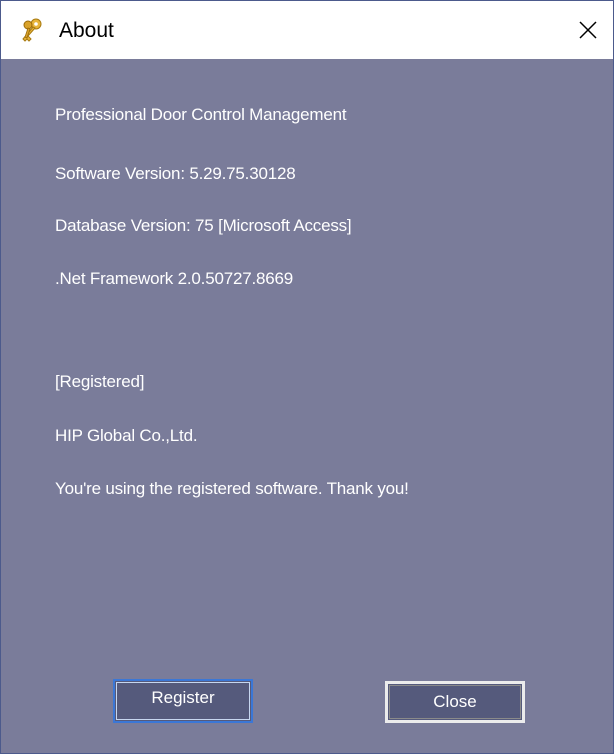  What do you see at coordinates (126, 435) in the screenshot?
I see `company-name: HIP Global Co.,Ltd.` at bounding box center [126, 435].